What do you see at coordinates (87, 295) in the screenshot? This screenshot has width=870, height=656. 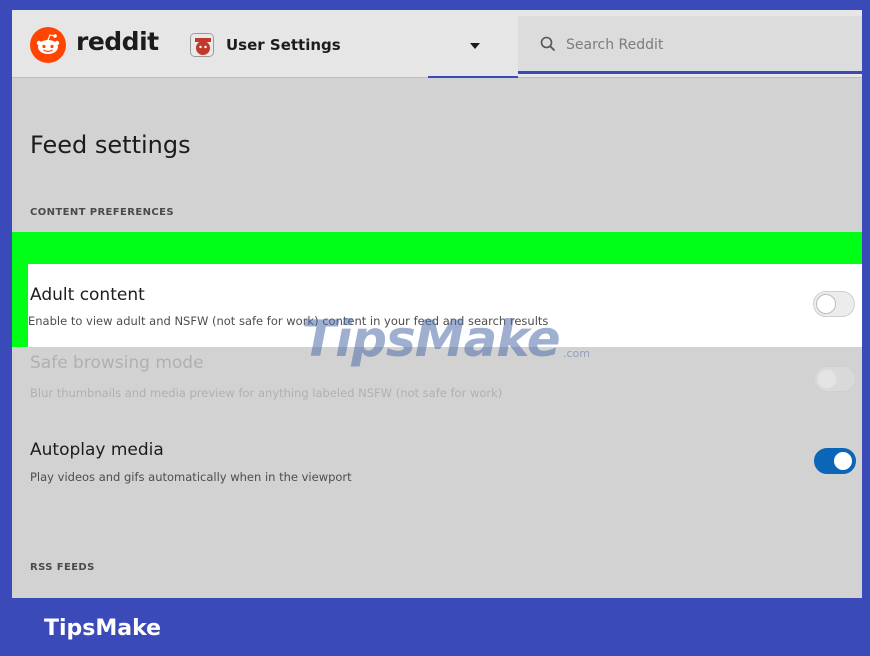 I see `adult-content-title: Adult content` at bounding box center [87, 295].